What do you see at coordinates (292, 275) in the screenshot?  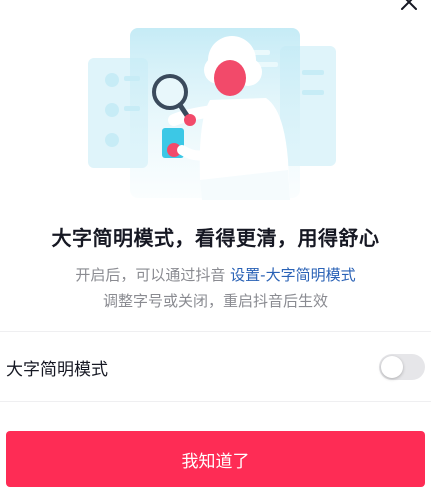 I see `settings-path-link: 设置-大字简明模式` at bounding box center [292, 275].